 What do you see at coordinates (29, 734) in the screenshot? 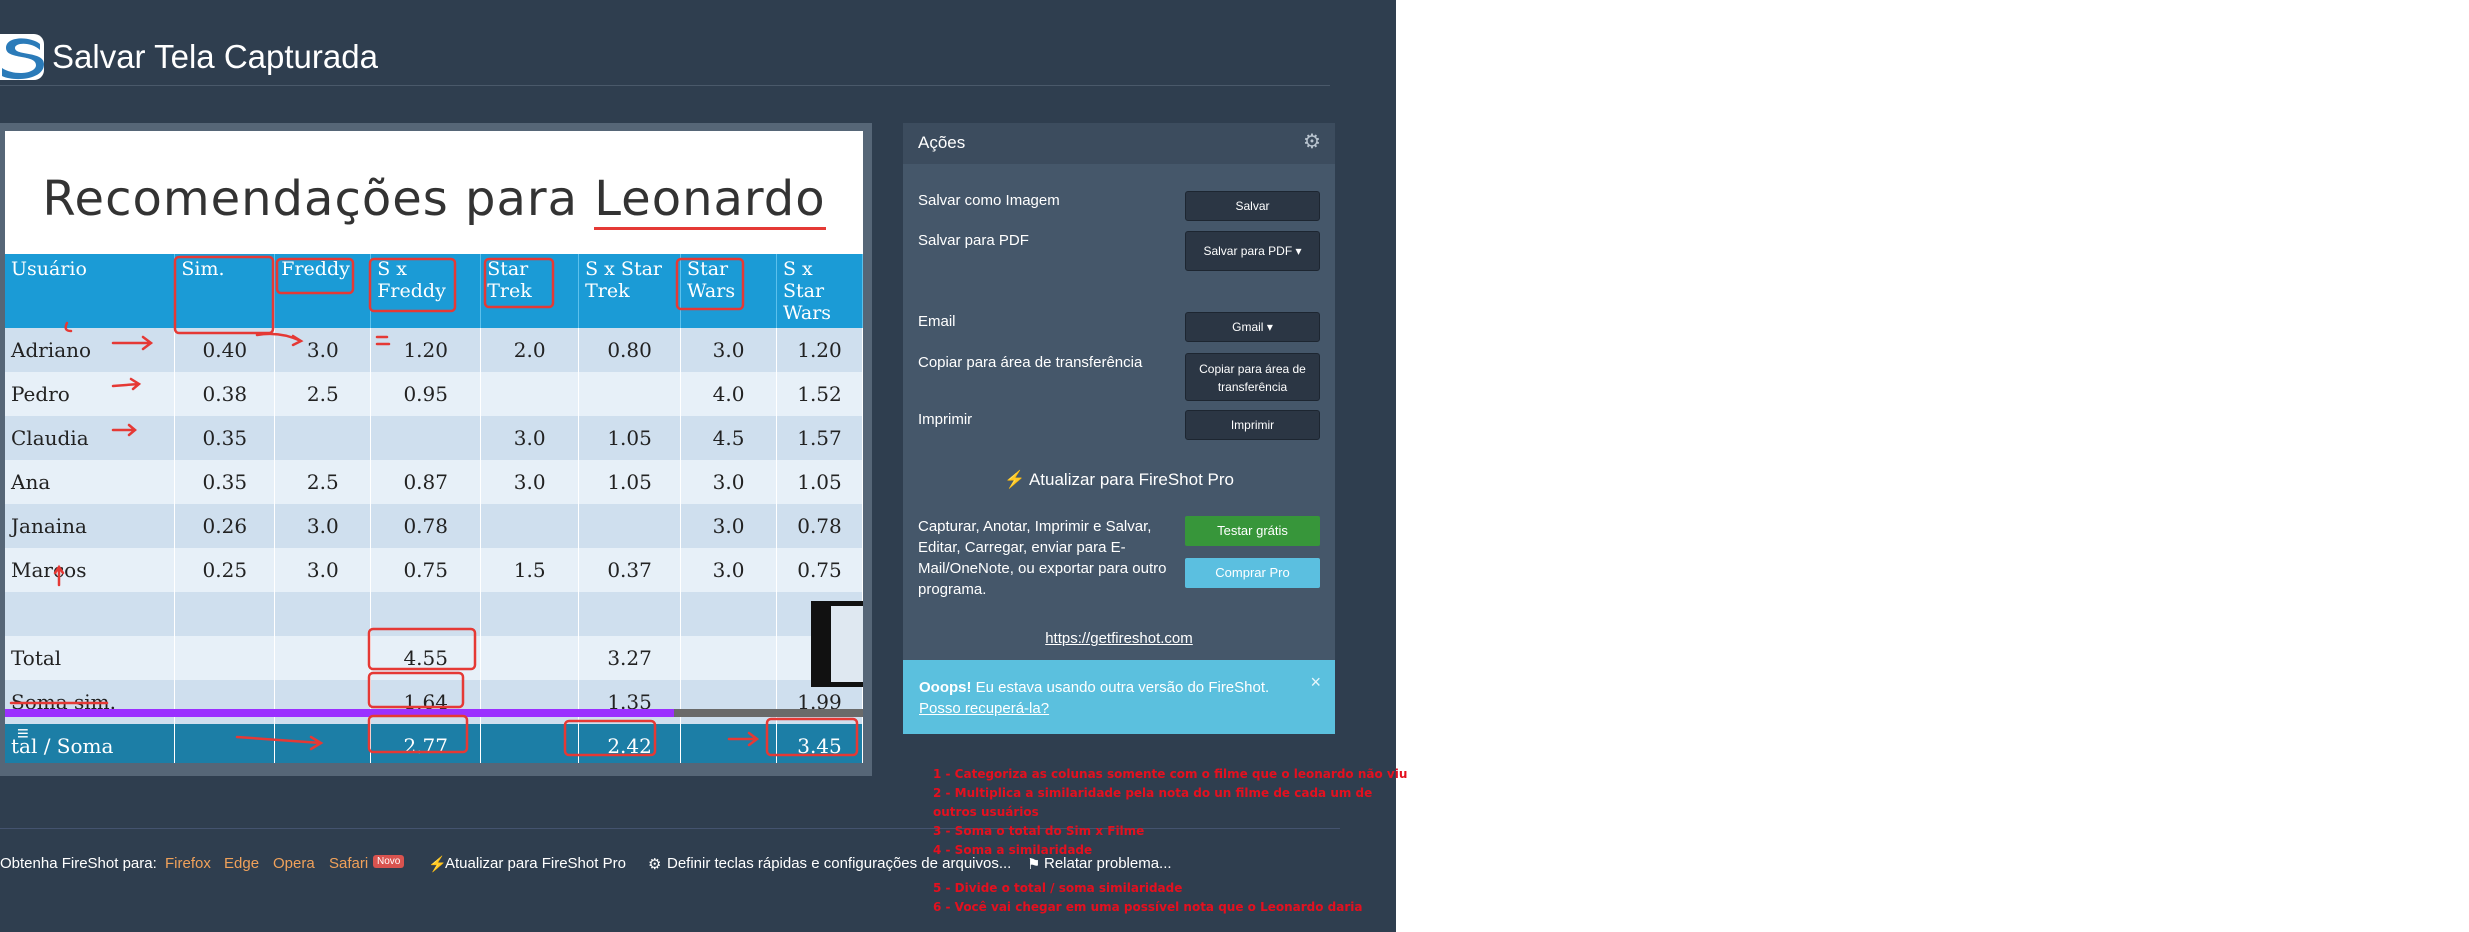
I see `playlist-icon: ≡` at bounding box center [29, 734].